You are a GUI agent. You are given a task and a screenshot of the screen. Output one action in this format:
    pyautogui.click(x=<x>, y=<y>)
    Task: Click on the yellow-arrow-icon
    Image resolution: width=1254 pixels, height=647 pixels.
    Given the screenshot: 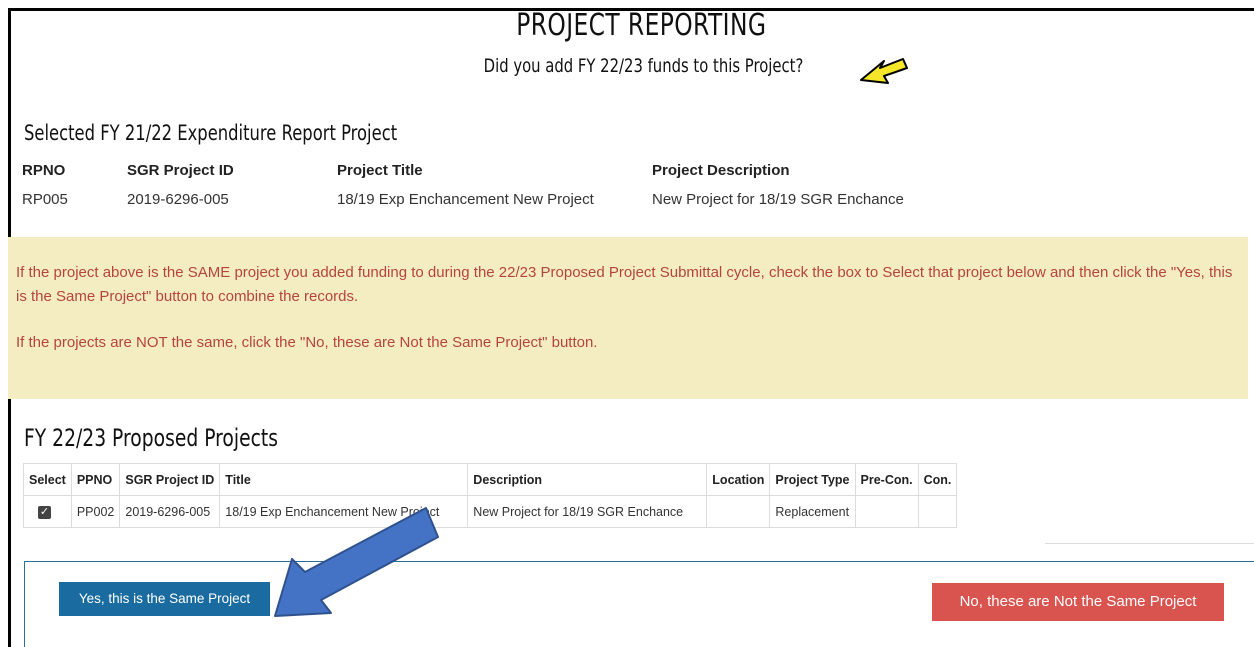 What is the action you would take?
    pyautogui.click(x=884, y=71)
    